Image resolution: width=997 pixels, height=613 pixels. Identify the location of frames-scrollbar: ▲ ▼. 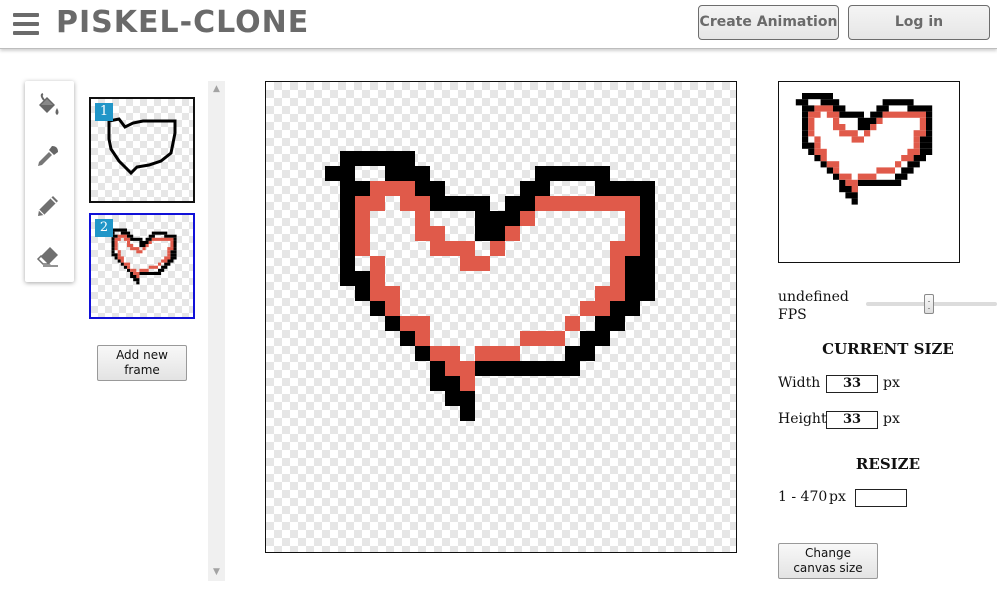
(216, 331).